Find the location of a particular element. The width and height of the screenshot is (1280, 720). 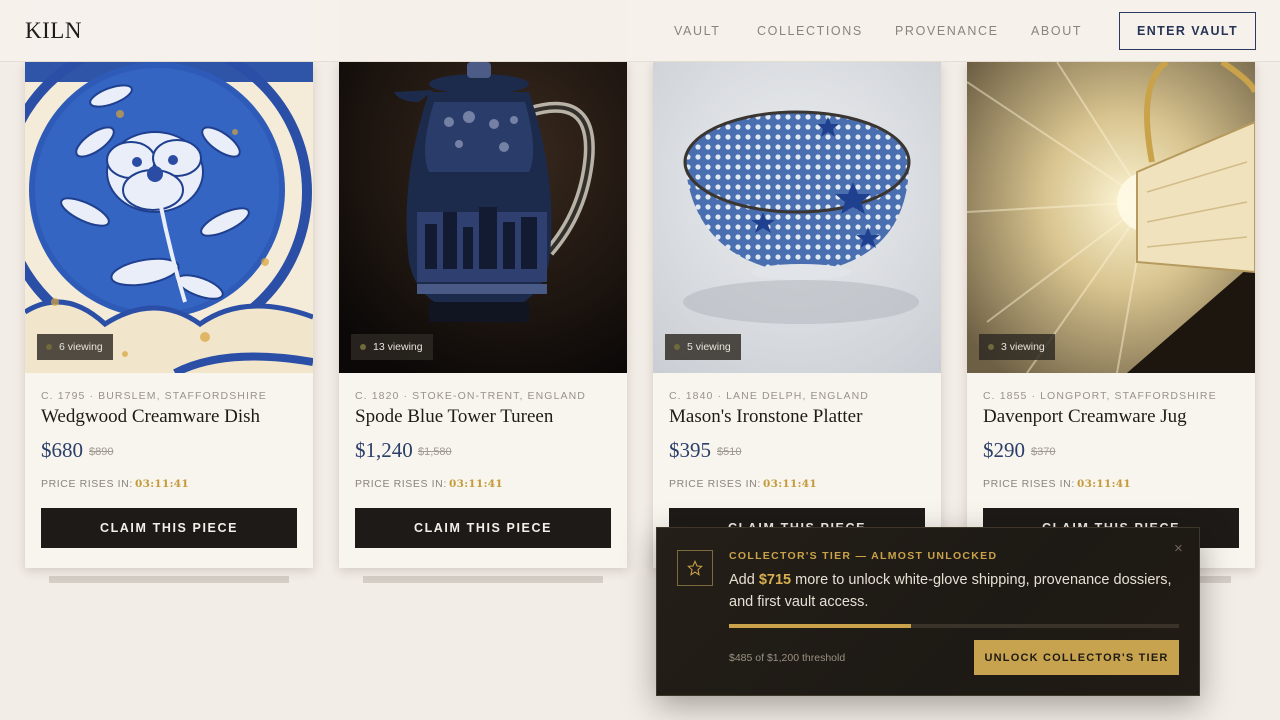

nav-about: ABOUT is located at coordinates (1056, 31).